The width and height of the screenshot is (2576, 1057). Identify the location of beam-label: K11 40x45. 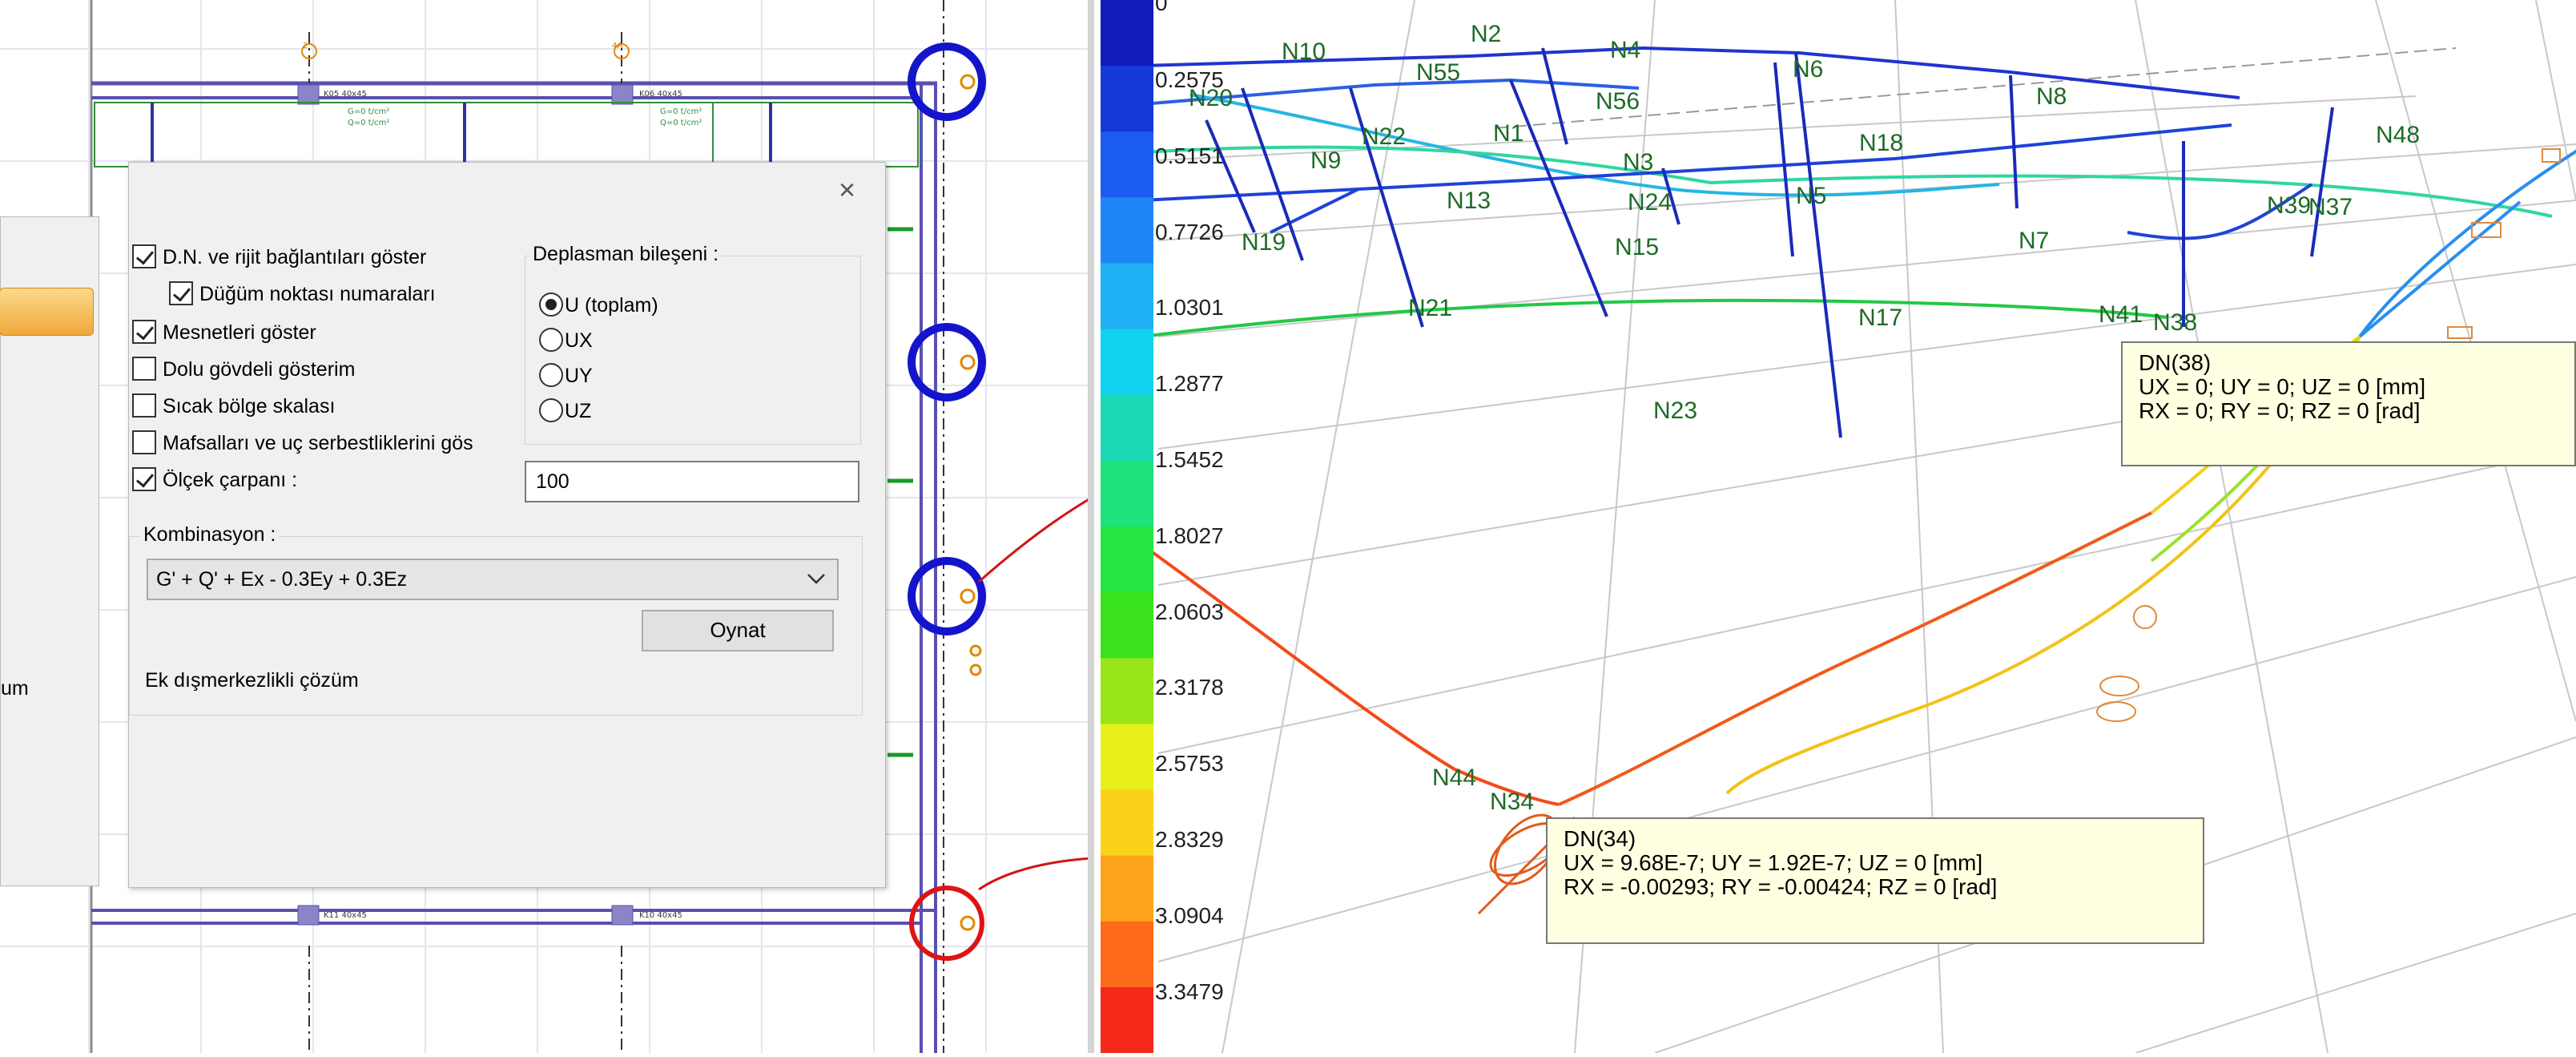
(345, 915).